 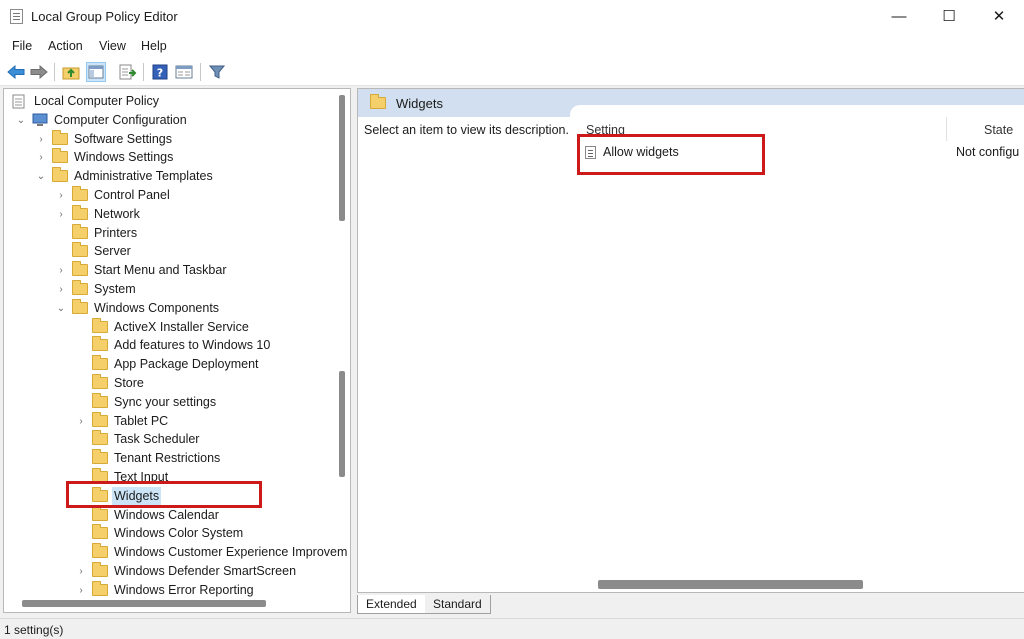 I want to click on tree-item-label: ActiveX Installer Service, so click(x=181, y=327).